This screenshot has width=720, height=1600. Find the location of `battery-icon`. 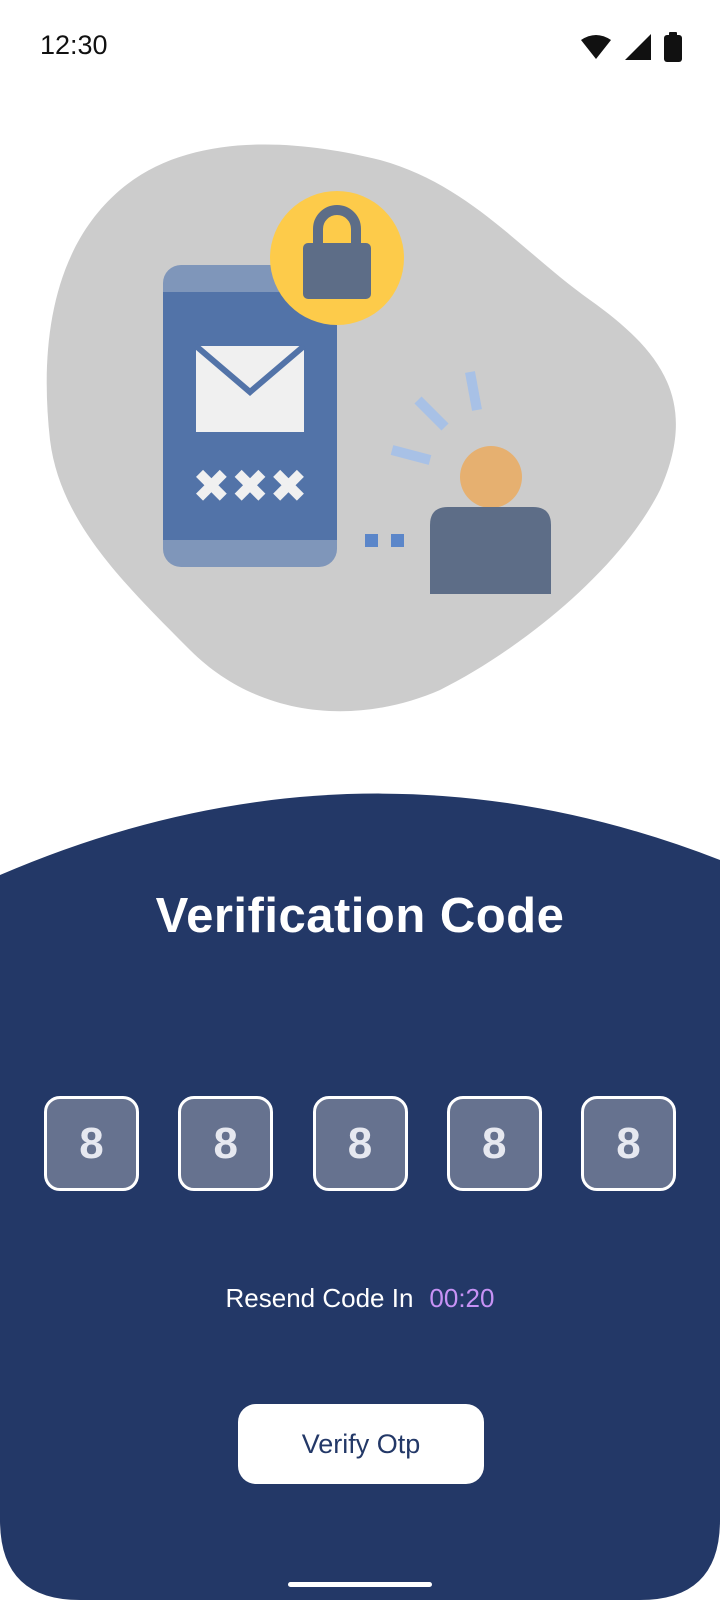

battery-icon is located at coordinates (673, 47).